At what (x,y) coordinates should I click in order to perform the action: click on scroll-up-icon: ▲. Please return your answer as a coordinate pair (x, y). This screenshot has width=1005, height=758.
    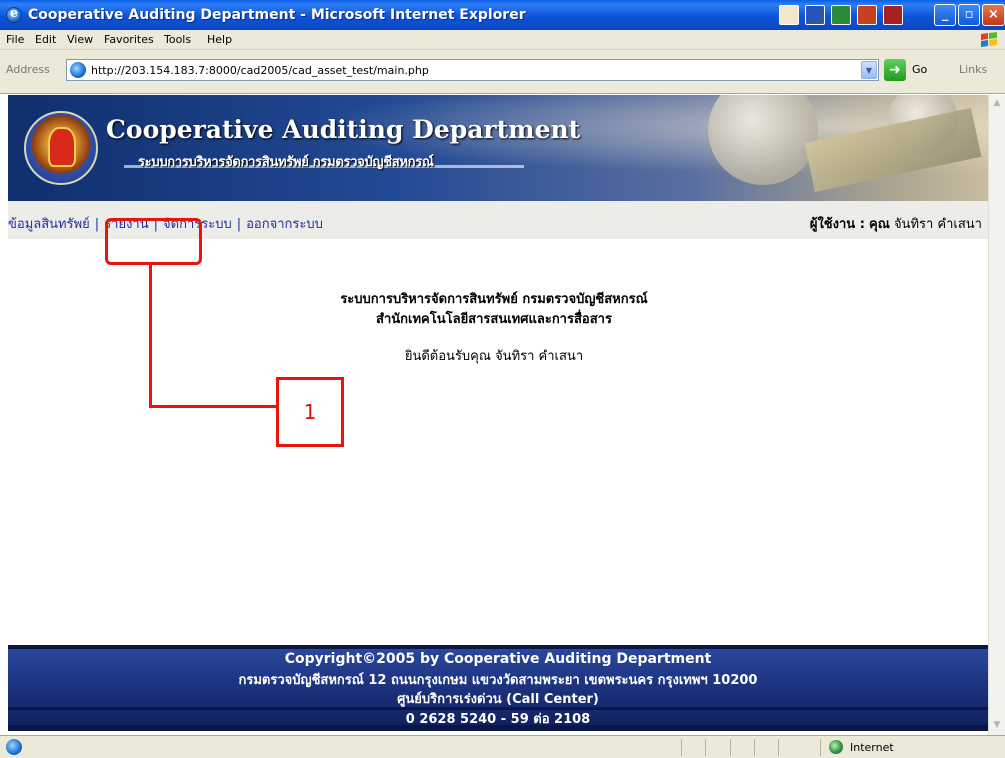
    Looking at the image, I should click on (997, 103).